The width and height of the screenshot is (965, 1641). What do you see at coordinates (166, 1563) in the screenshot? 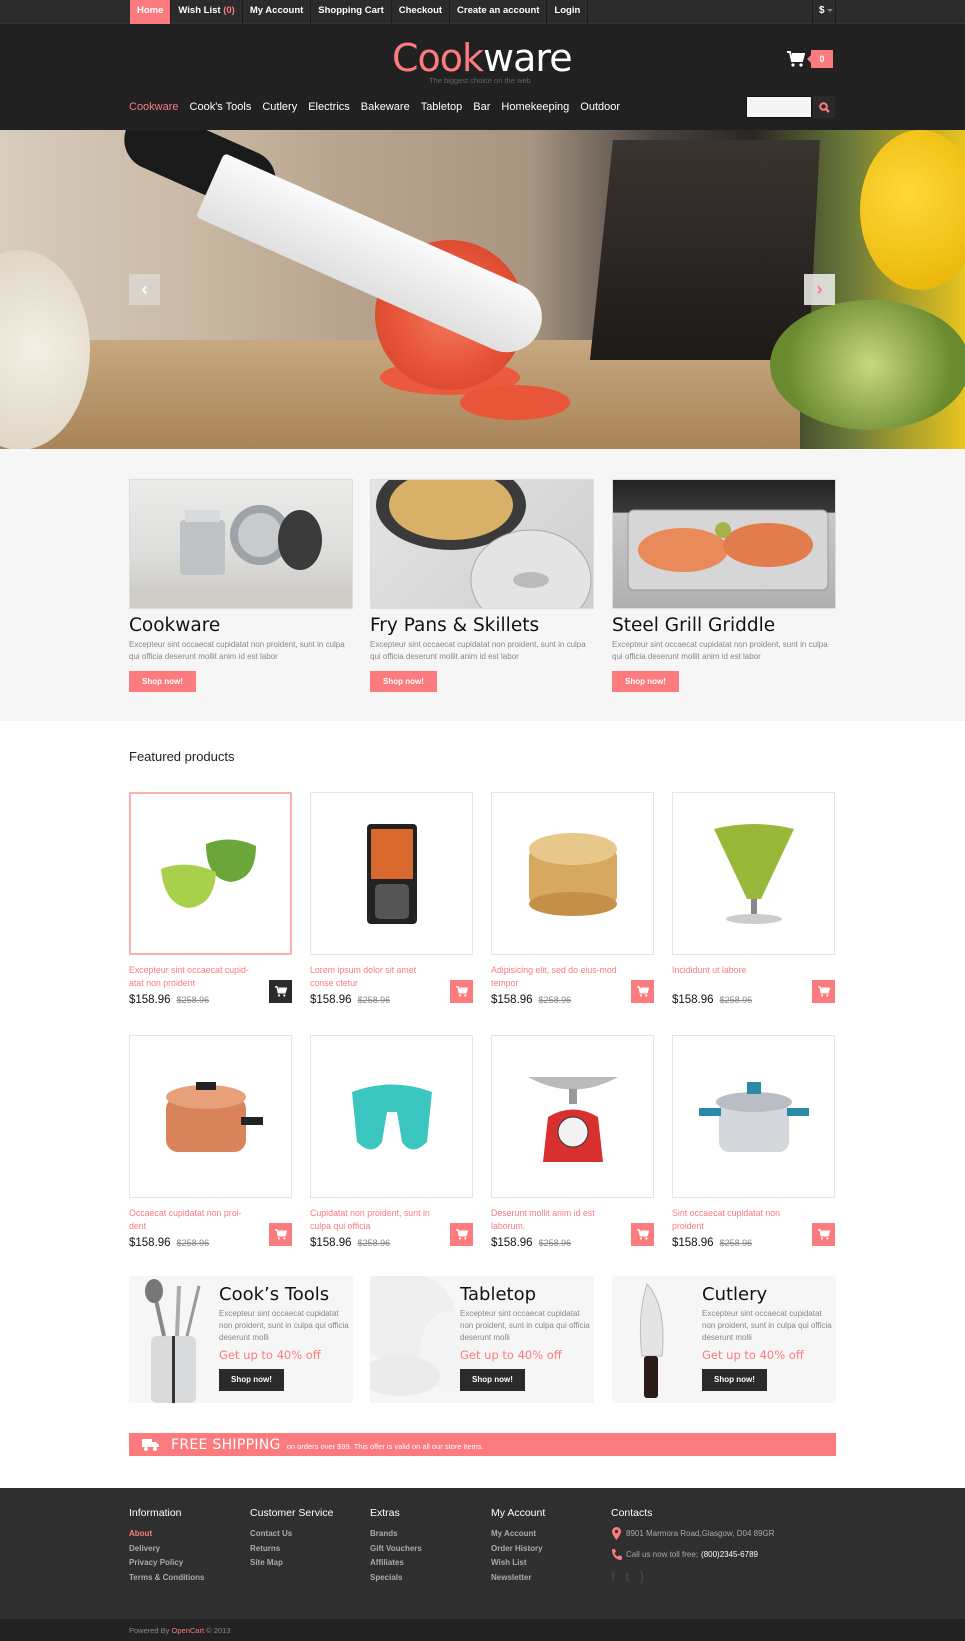
I see `footer-link: Privacy Policy` at bounding box center [166, 1563].